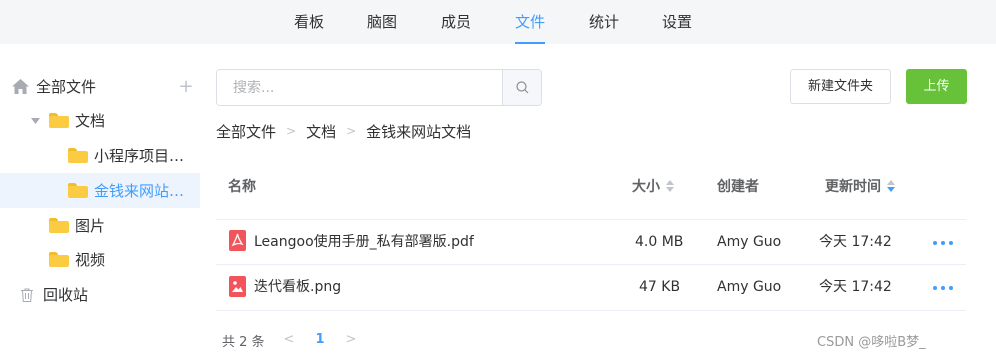 The image size is (996, 360). I want to click on page-number: 1, so click(320, 340).